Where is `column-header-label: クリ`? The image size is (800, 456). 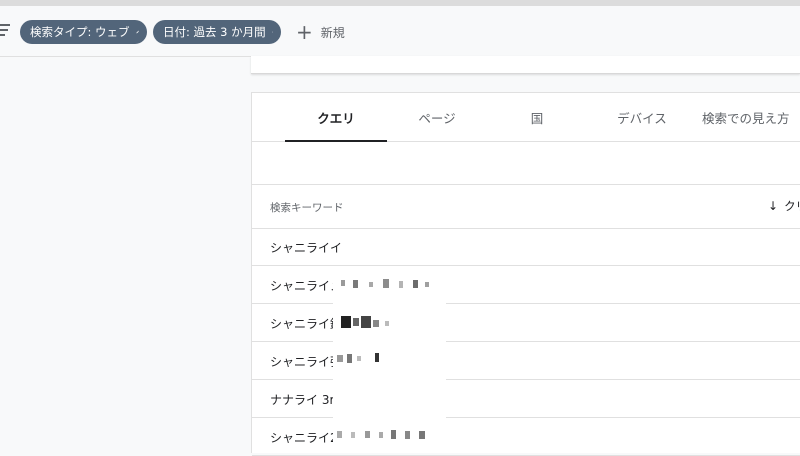 column-header-label: クリ is located at coordinates (792, 206).